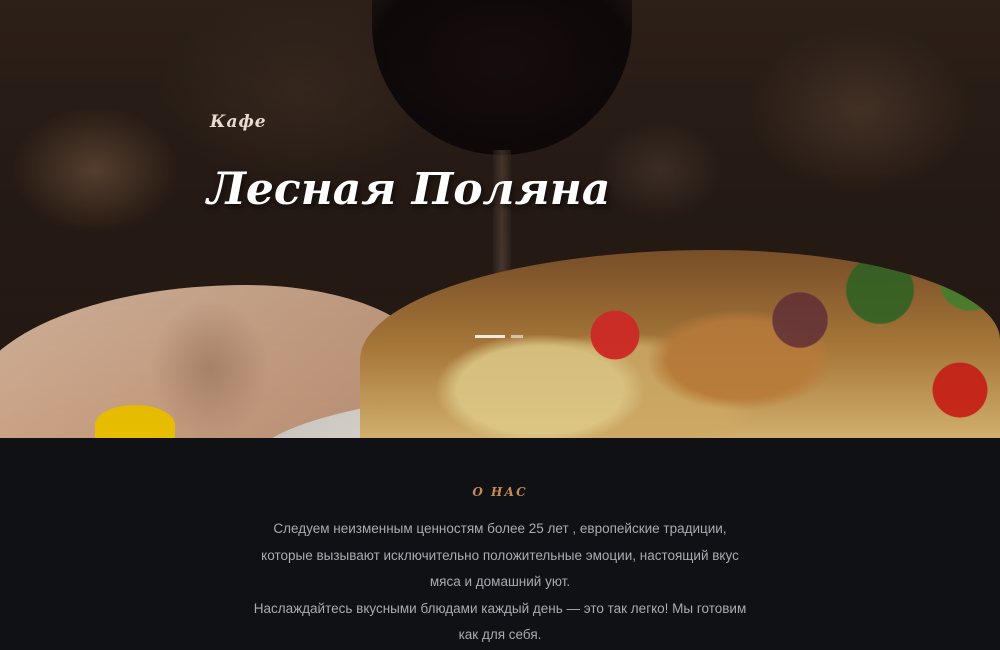 Image resolution: width=1000 pixels, height=650 pixels. I want to click on slider-pagination, so click(499, 336).